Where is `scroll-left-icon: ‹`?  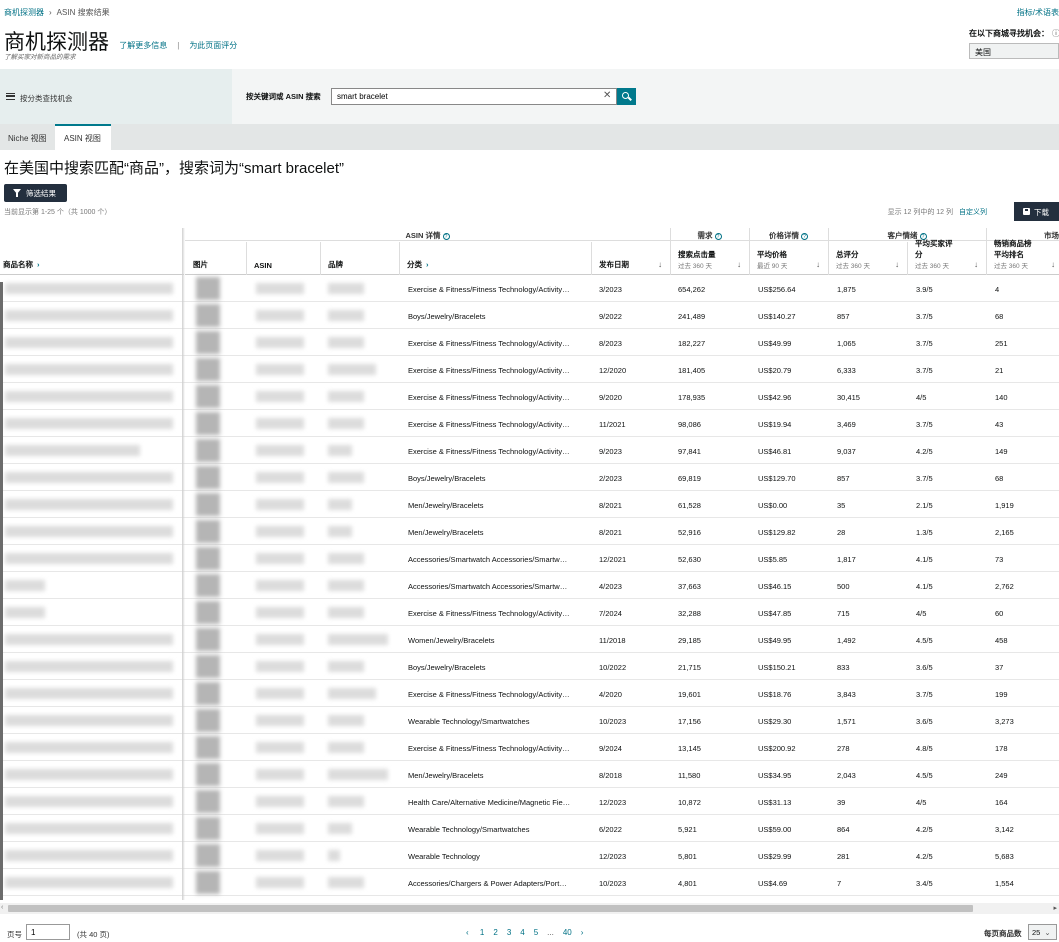 scroll-left-icon: ‹ is located at coordinates (2, 907).